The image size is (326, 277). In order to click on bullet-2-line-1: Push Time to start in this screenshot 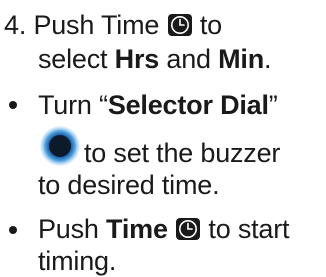, I will do `click(164, 229)`.